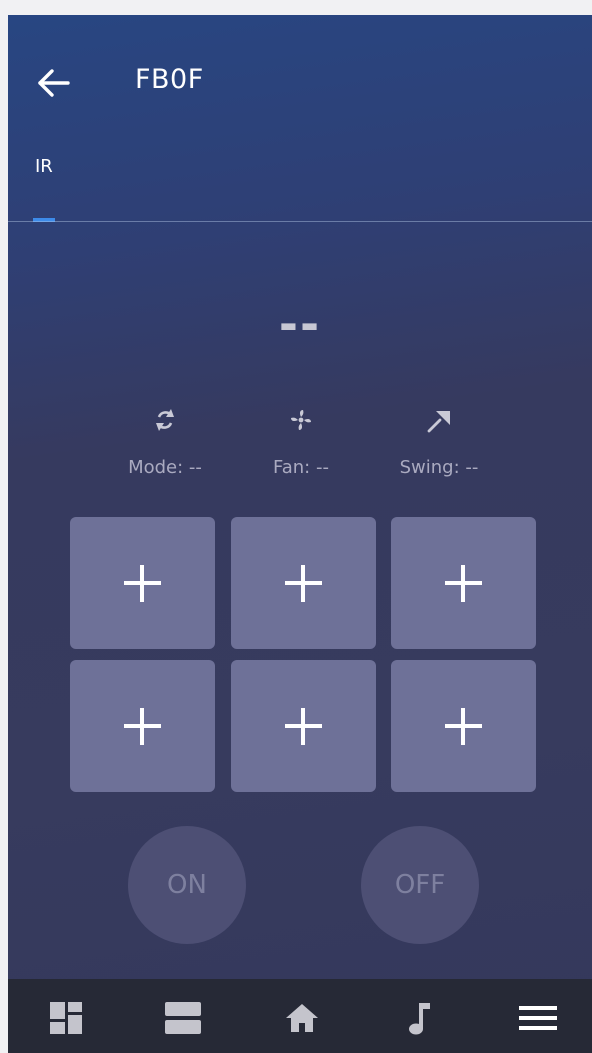 Image resolution: width=592 pixels, height=1053 pixels. What do you see at coordinates (66, 1018) in the screenshot?
I see `dashboard-icon` at bounding box center [66, 1018].